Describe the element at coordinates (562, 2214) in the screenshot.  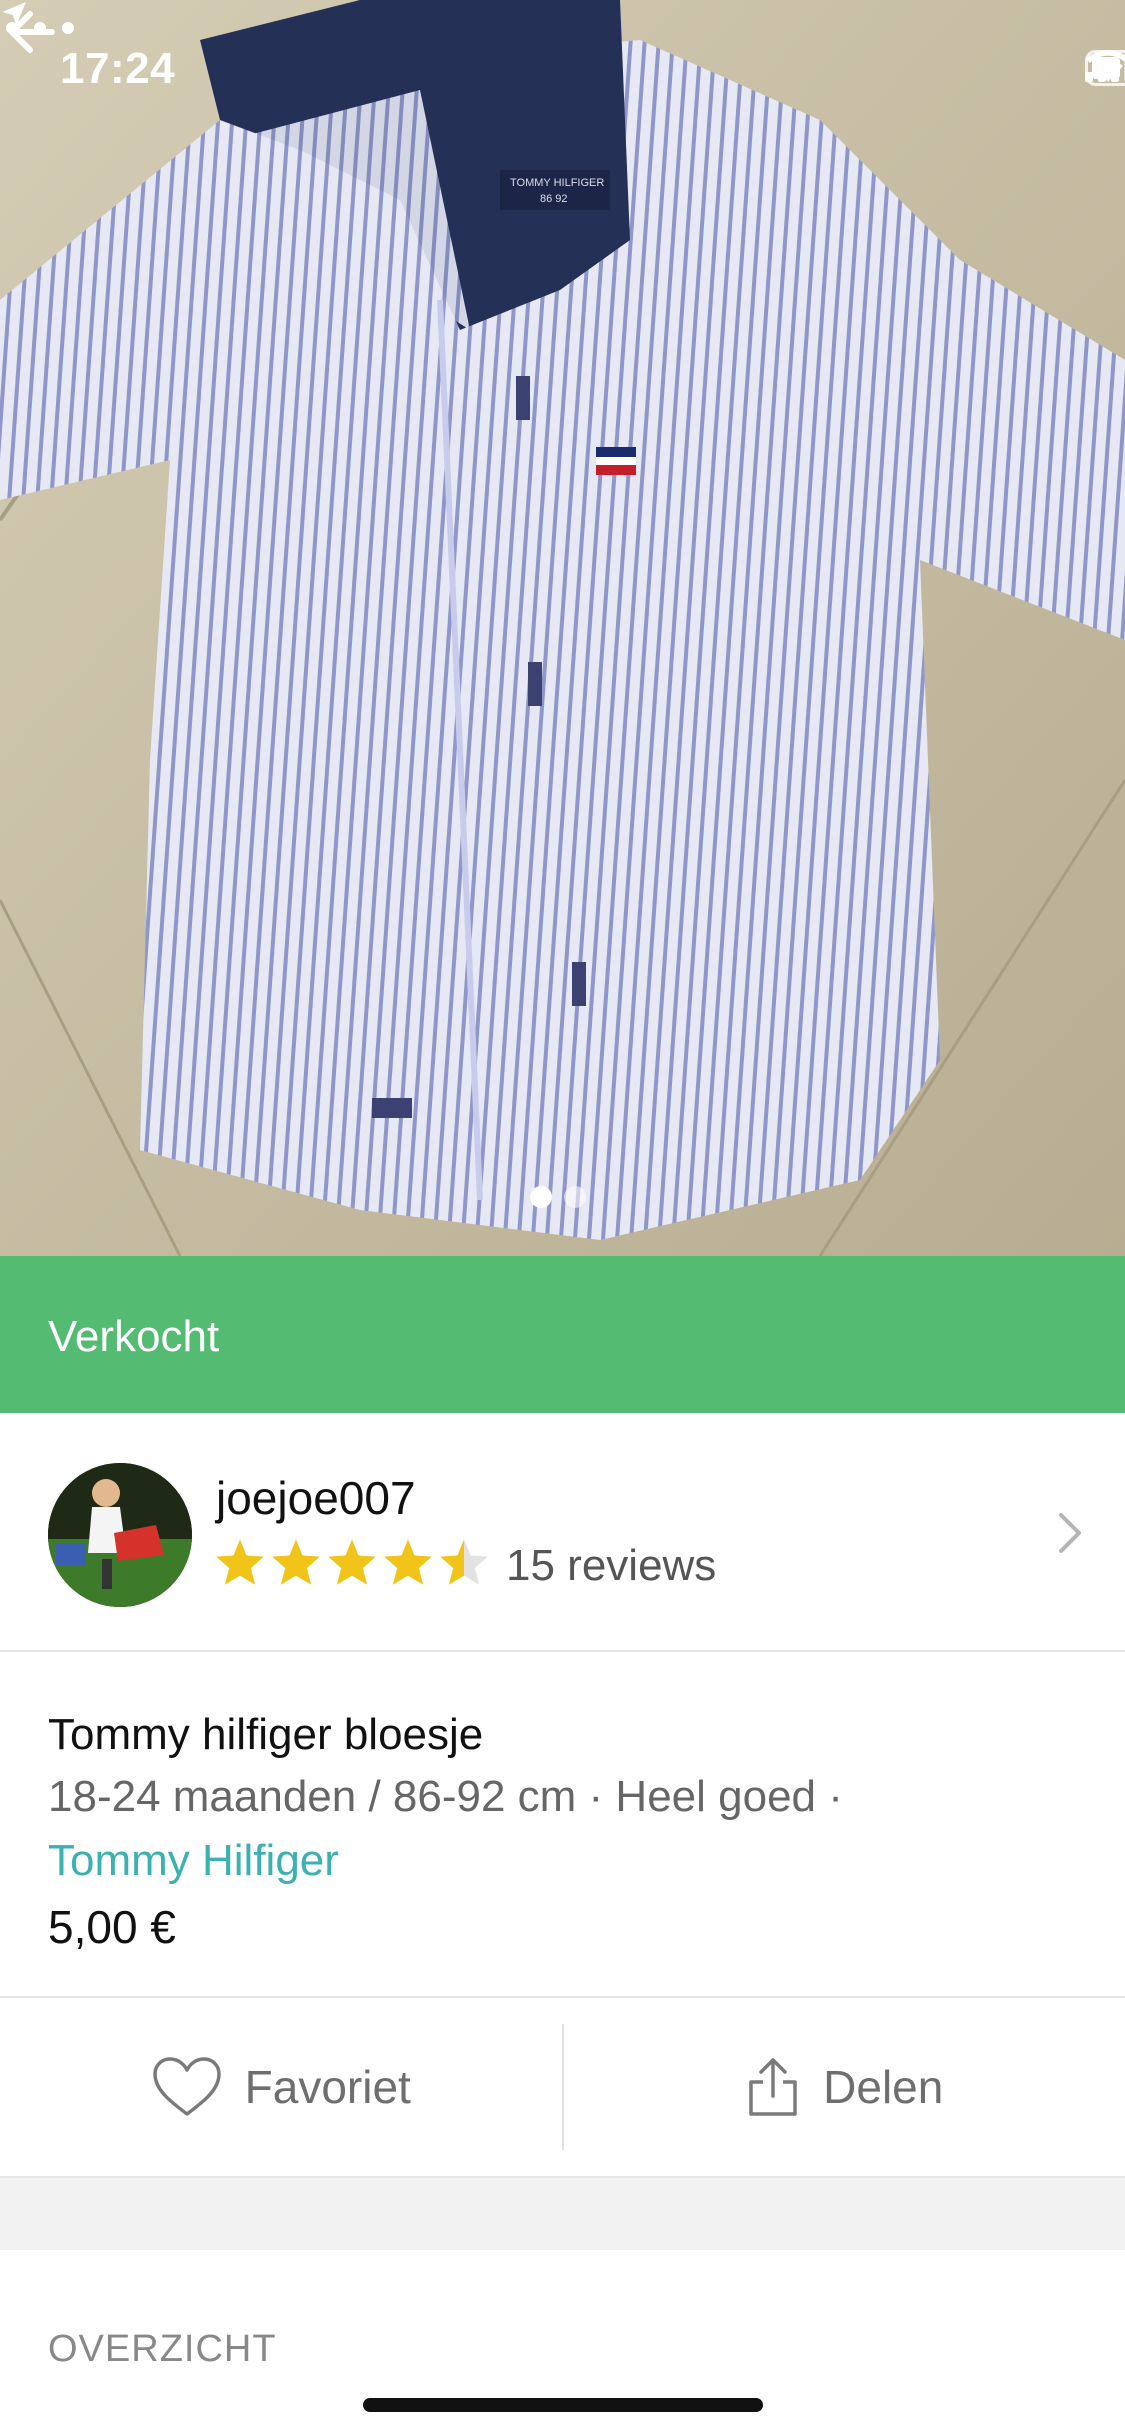
I see `section-separator` at that location.